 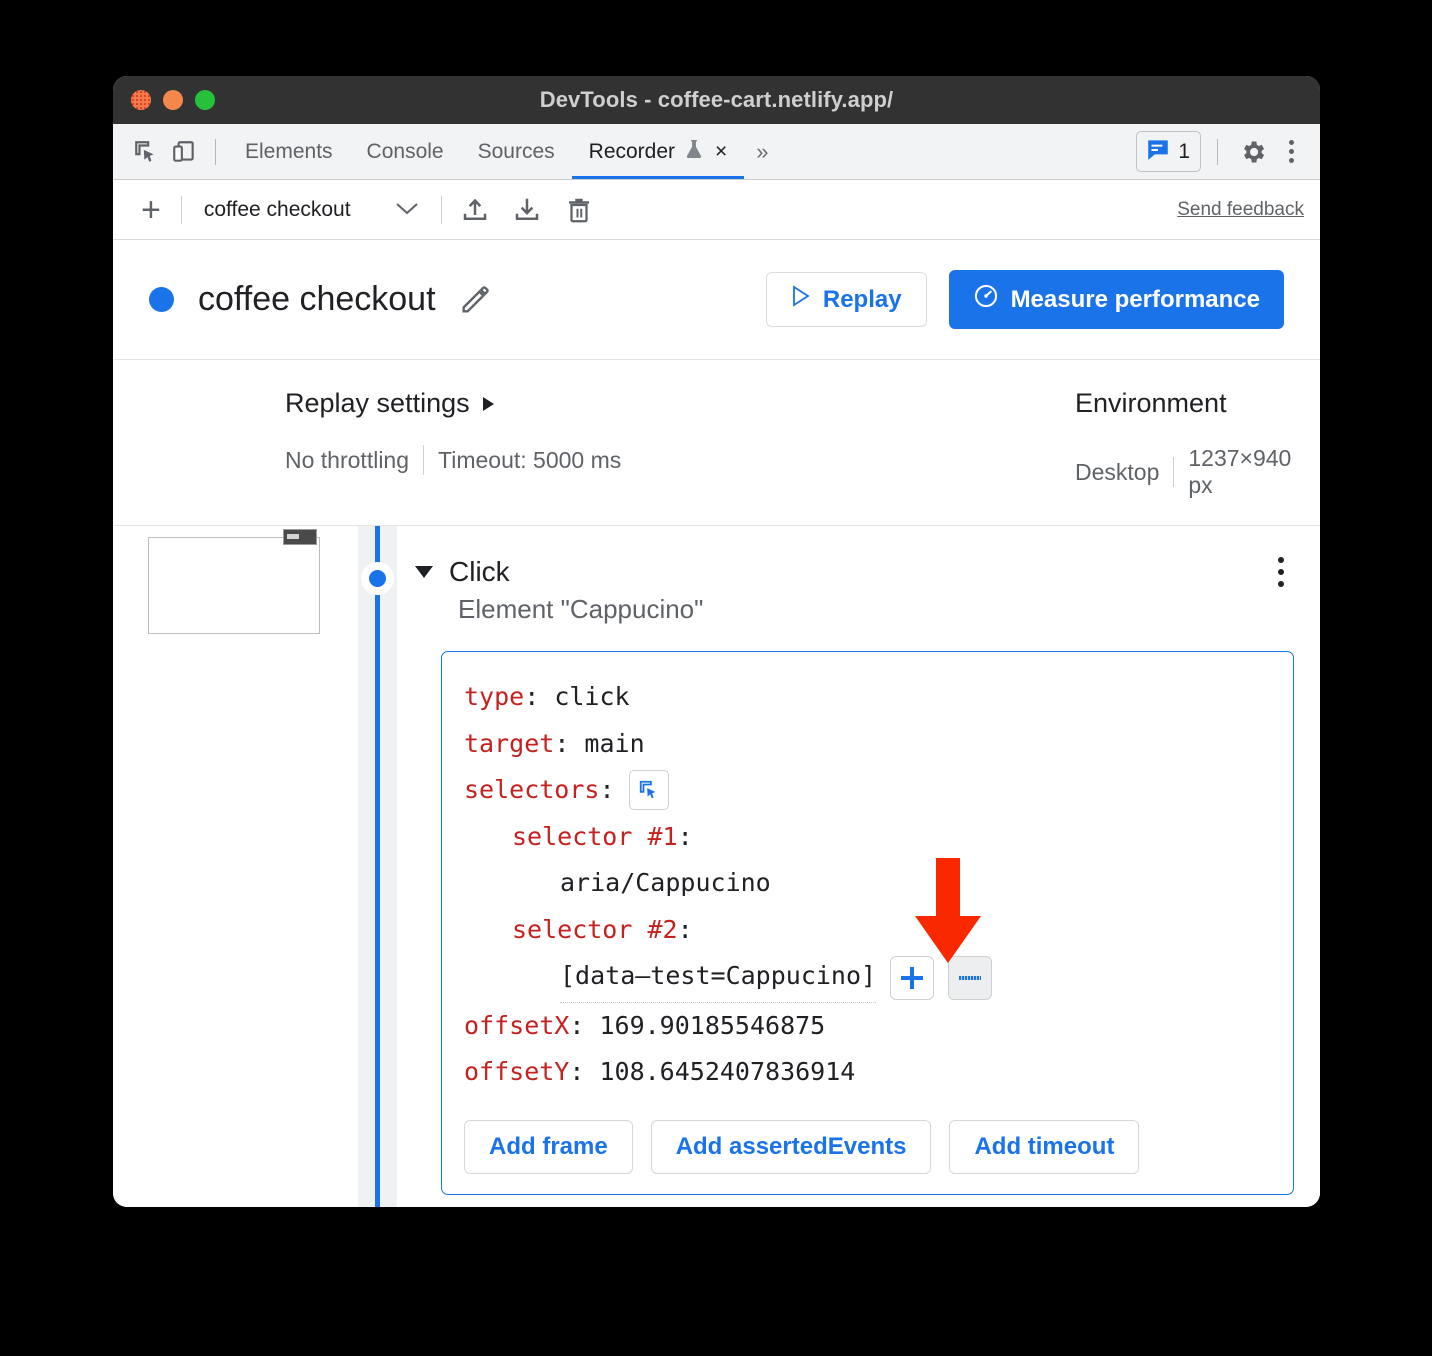 I want to click on step-prop-type-key: type, so click(x=494, y=696).